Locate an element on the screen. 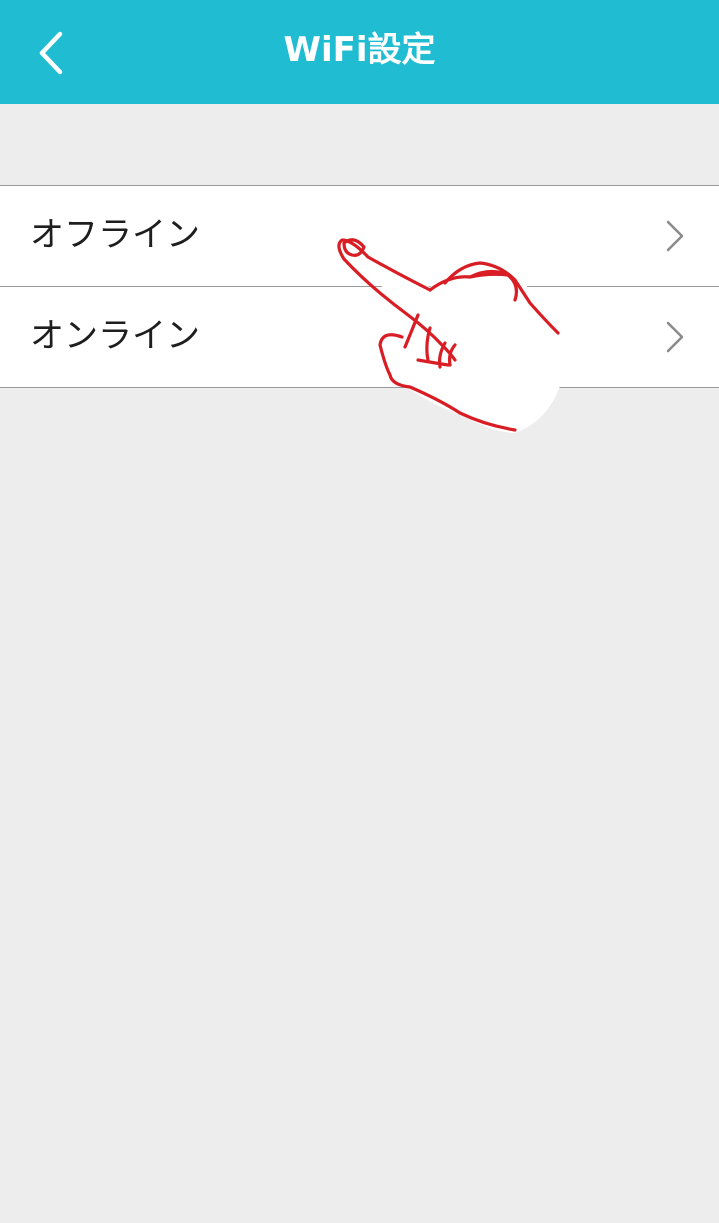 The width and height of the screenshot is (719, 1223). header-bar: WiFi設定 is located at coordinates (359, 52).